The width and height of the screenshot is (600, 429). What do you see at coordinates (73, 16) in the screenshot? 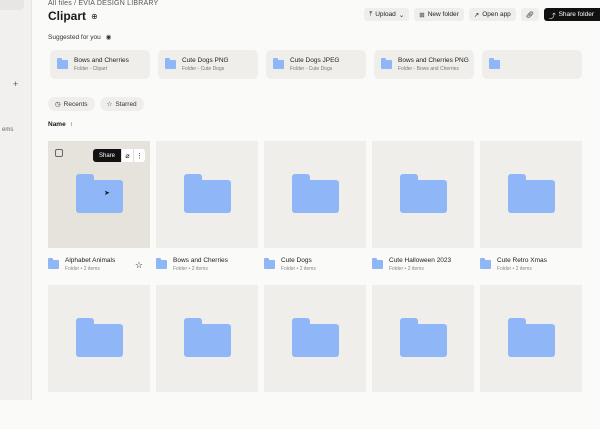
I see `page-title: Clipart ⊕` at bounding box center [73, 16].